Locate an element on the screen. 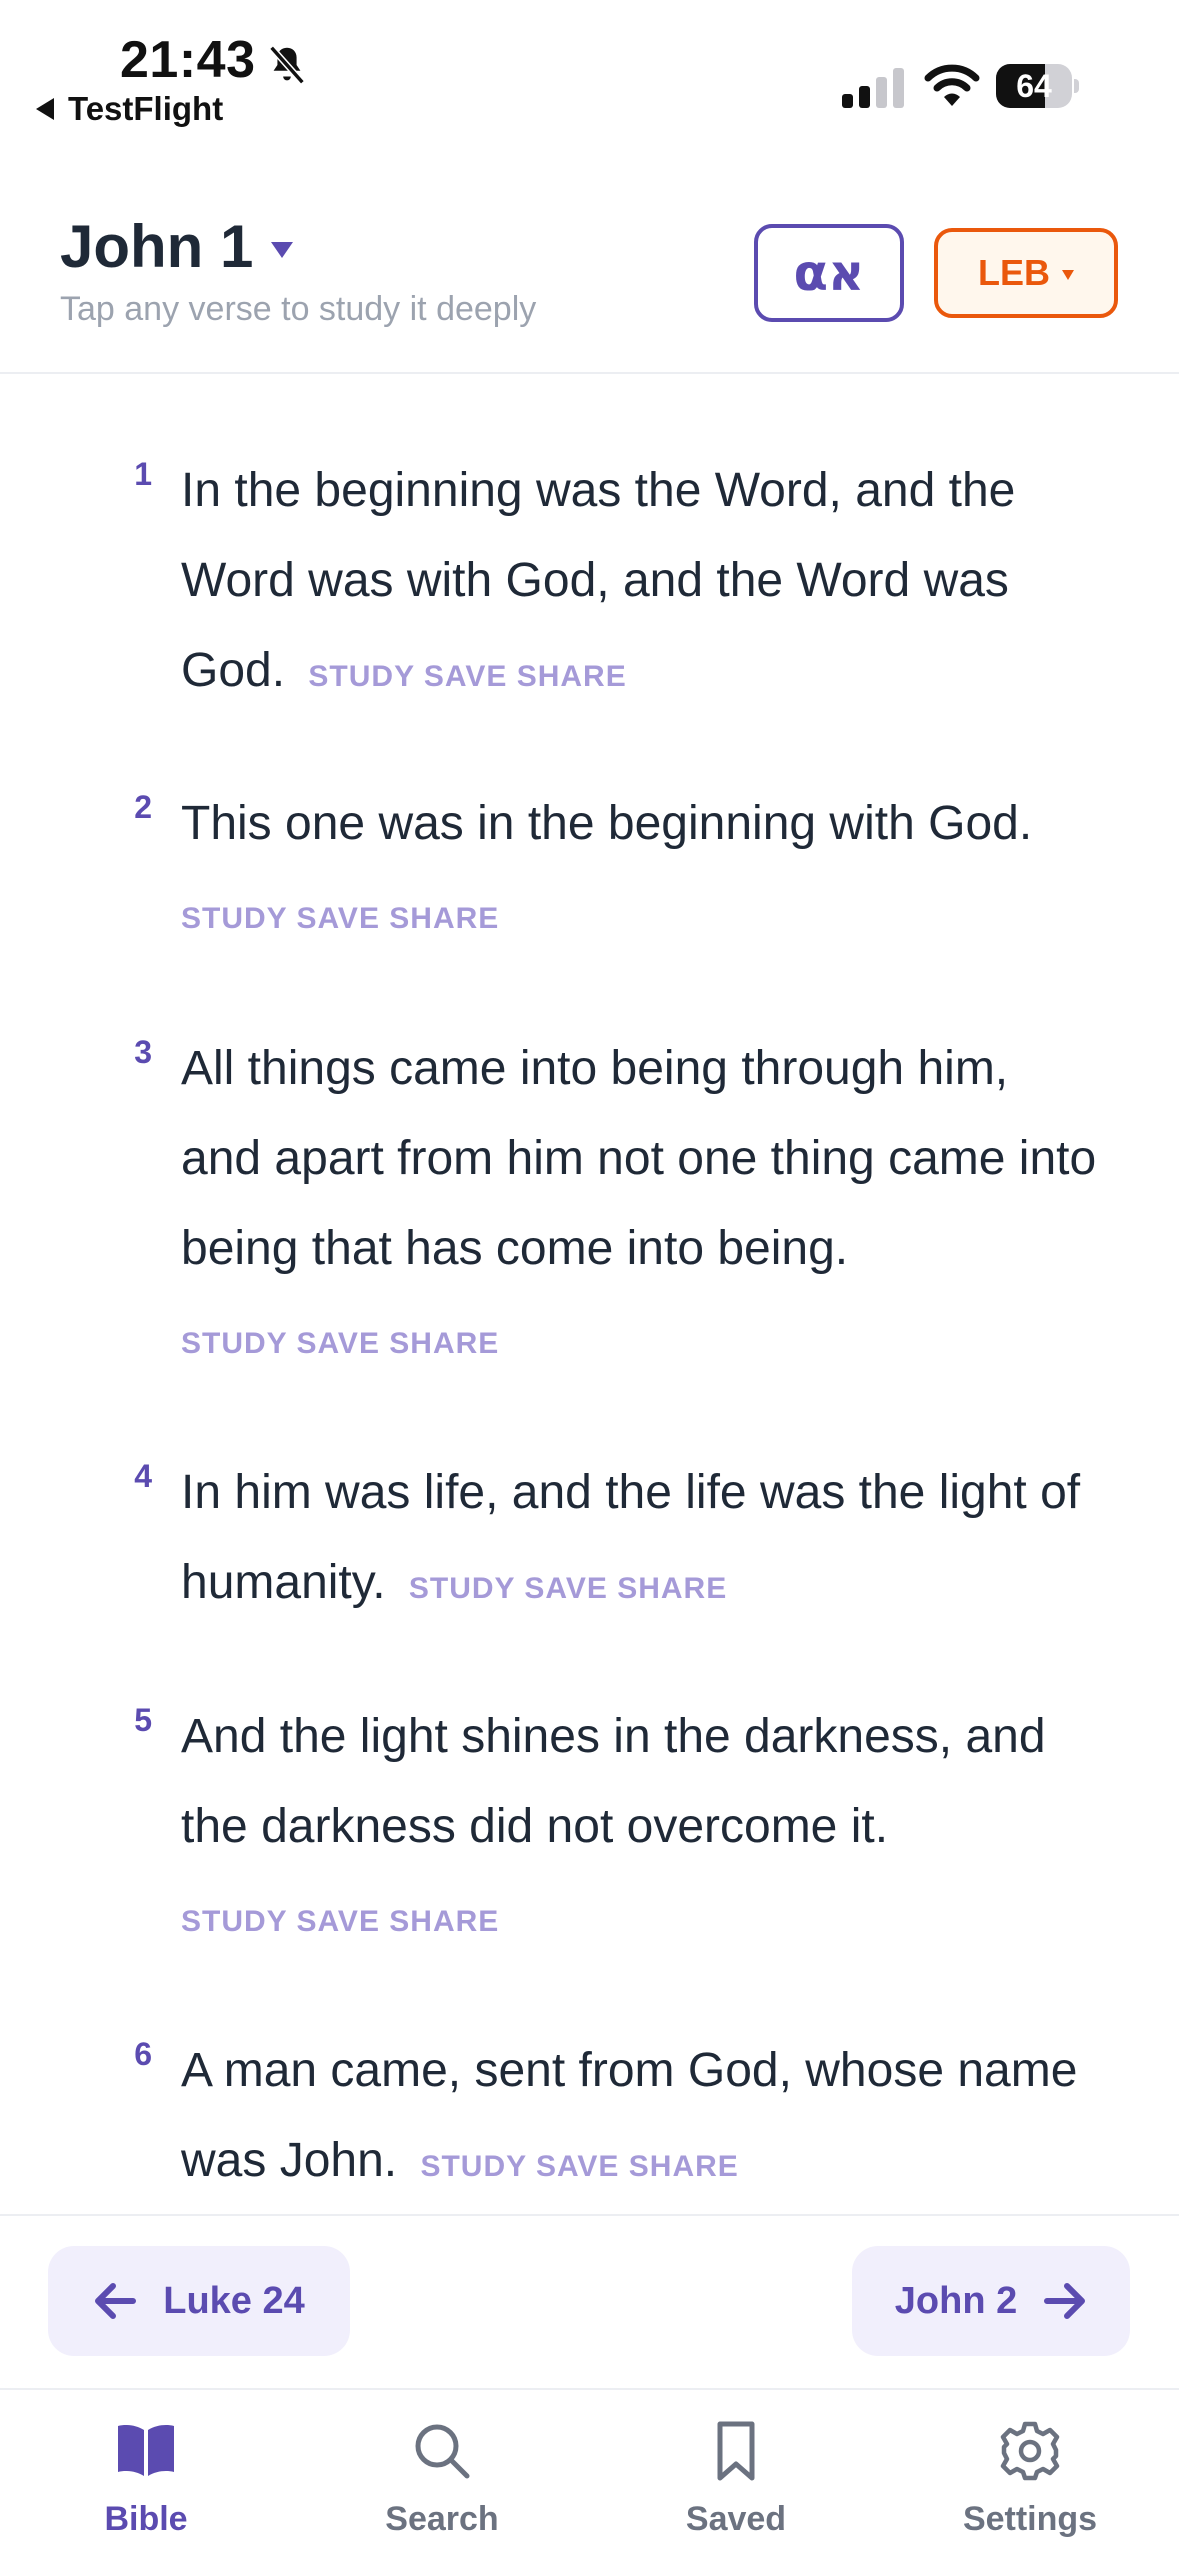 This screenshot has width=1179, height=2556. back-triangle-icon is located at coordinates (45, 109).